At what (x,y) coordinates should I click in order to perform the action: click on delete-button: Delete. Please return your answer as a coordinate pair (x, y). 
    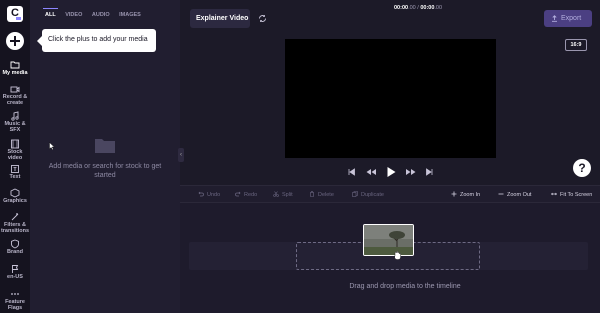
    Looking at the image, I should click on (321, 194).